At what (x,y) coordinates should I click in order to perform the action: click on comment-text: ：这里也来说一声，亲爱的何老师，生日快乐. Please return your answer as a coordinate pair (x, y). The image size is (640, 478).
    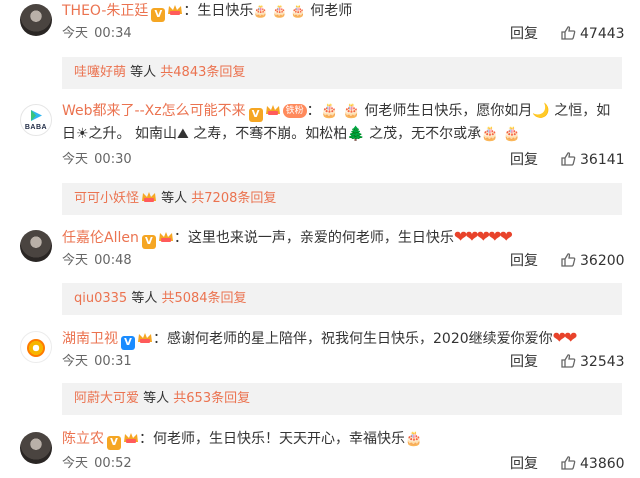
    Looking at the image, I should click on (313, 238).